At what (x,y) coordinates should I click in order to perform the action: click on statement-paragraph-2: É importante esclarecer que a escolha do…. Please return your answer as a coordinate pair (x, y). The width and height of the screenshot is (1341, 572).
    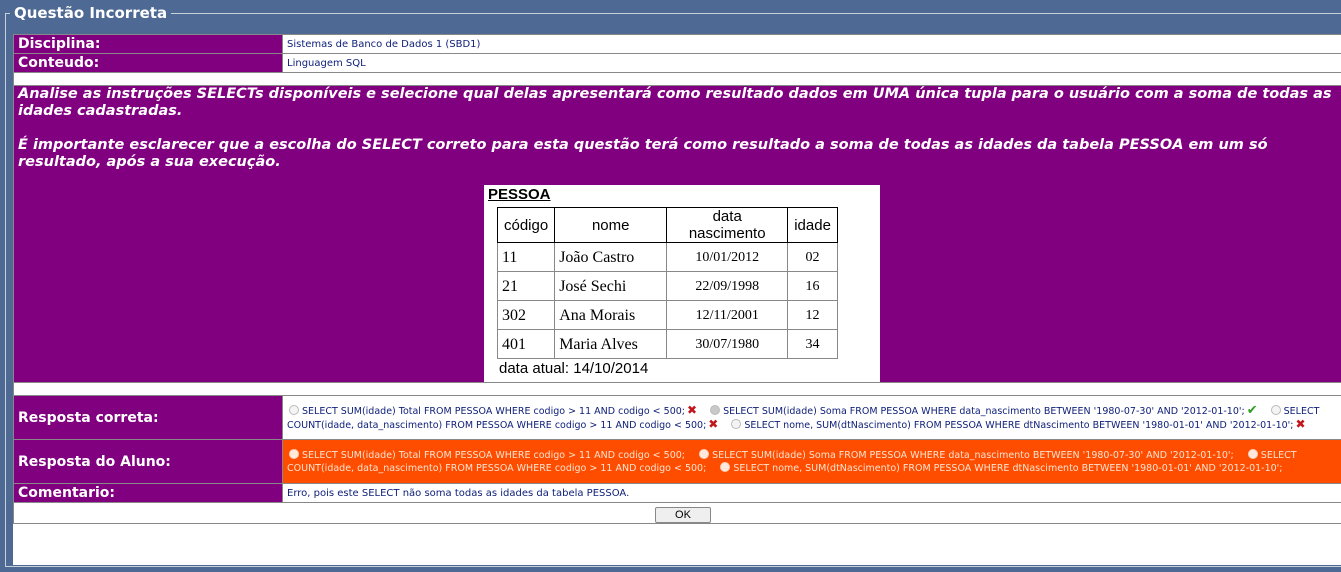
    Looking at the image, I should click on (643, 153).